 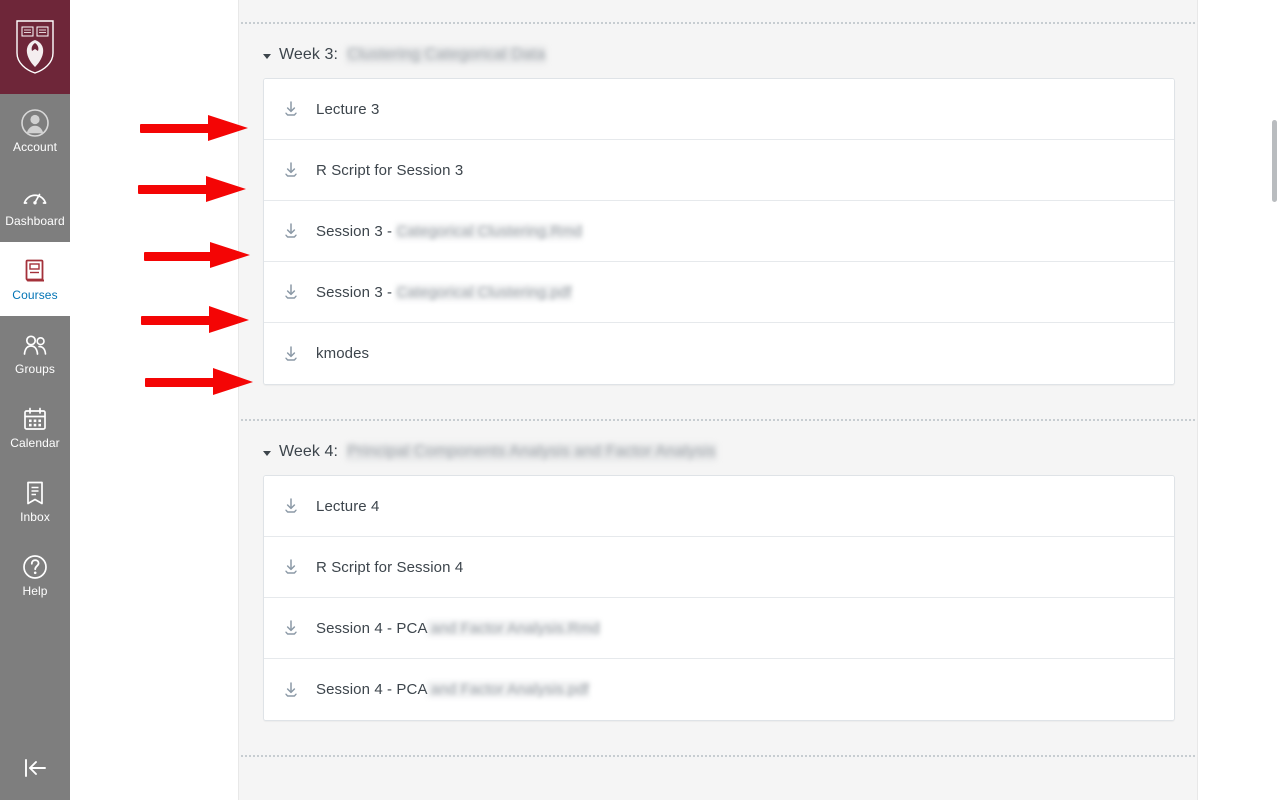 What do you see at coordinates (35, 221) in the screenshot?
I see `sidebar-item-label: Dashboard` at bounding box center [35, 221].